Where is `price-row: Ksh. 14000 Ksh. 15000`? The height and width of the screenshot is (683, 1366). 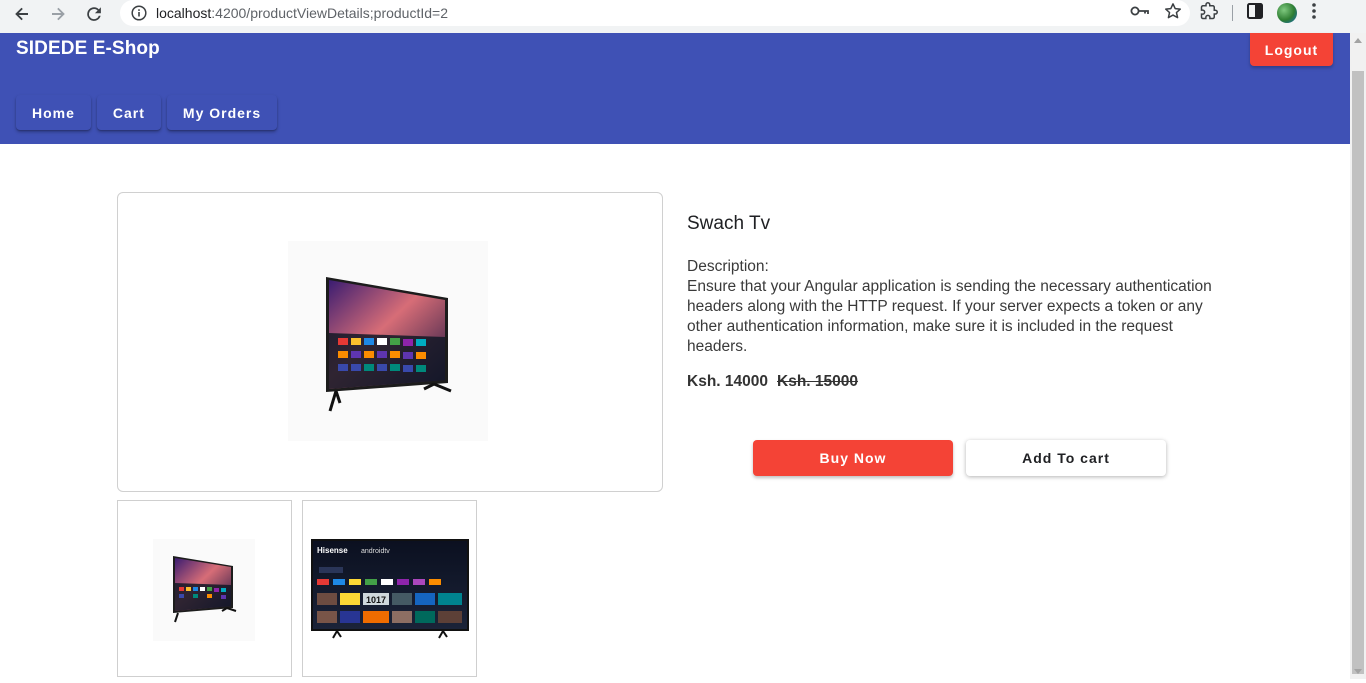 price-row: Ksh. 14000 Ksh. 15000 is located at coordinates (772, 382).